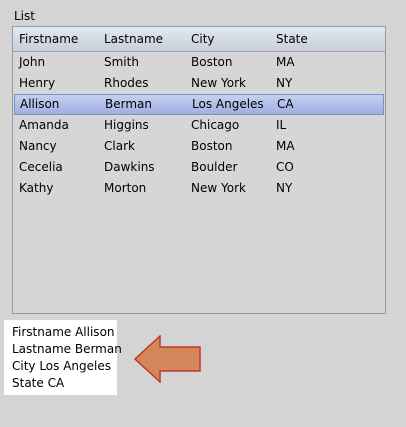  Describe the element at coordinates (126, 83) in the screenshot. I see `cell-lastname: Rhodes` at that location.